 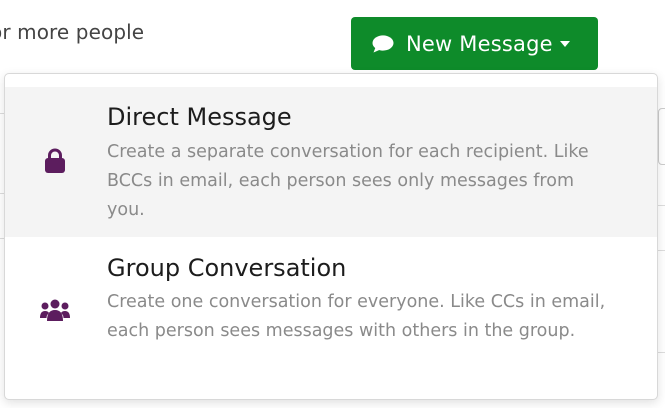 I want to click on background-panel-edge, so click(x=661, y=136).